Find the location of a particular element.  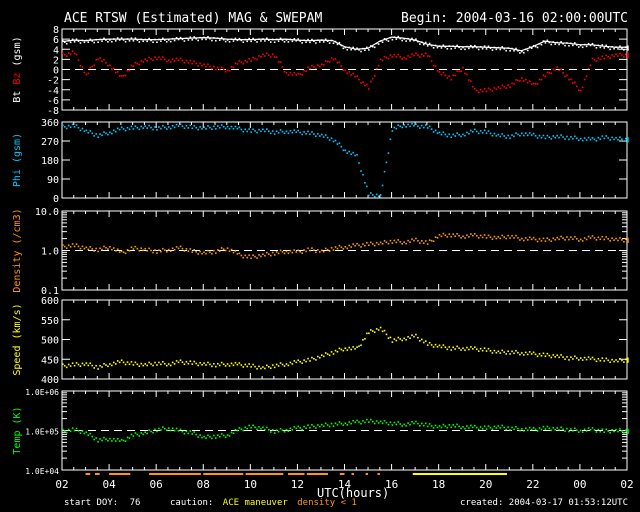

created-time: created: 2004-03-17 01:53:12UTC is located at coordinates (544, 503).